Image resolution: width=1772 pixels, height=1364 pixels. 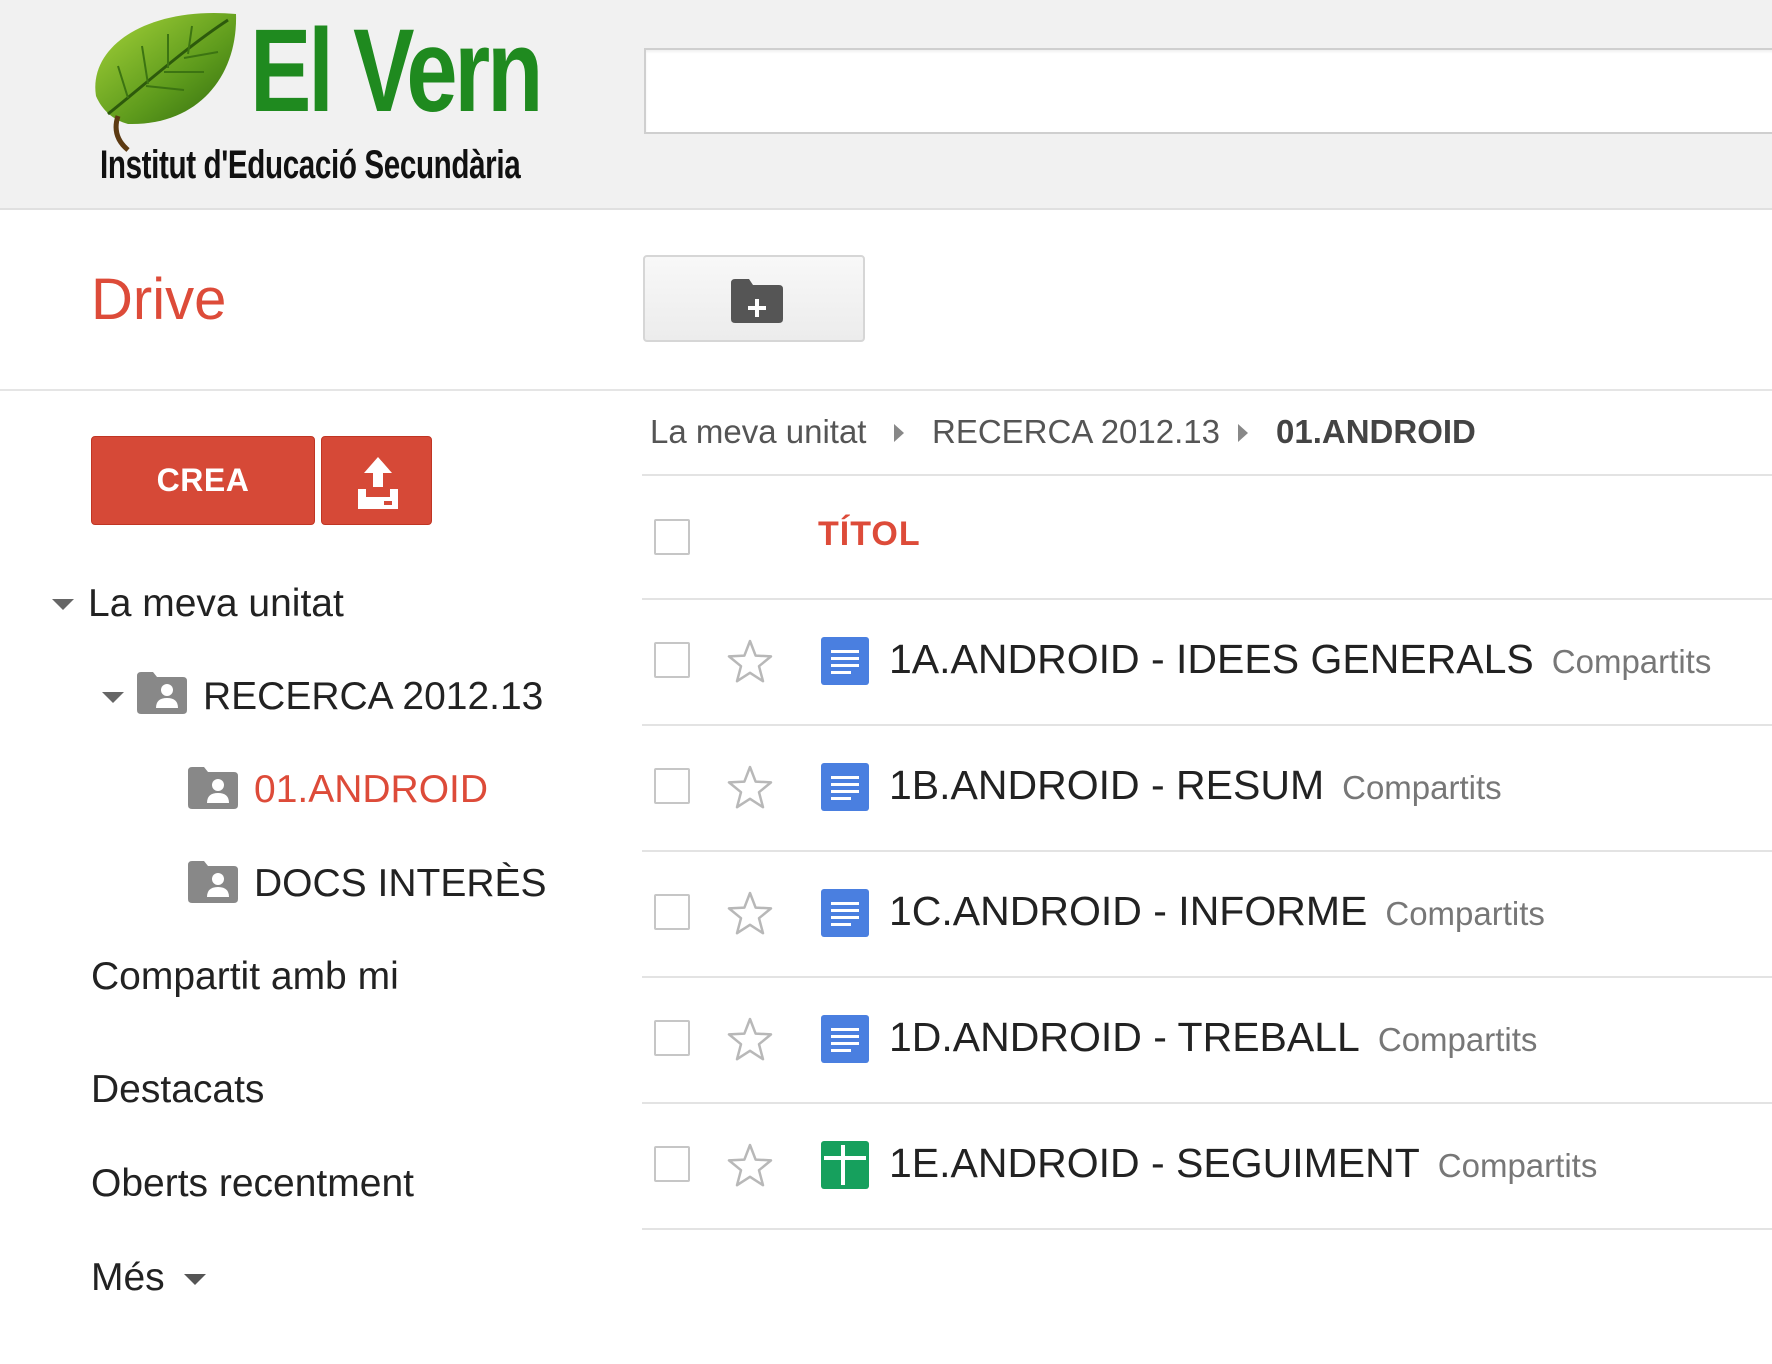 What do you see at coordinates (1211, 659) in the screenshot?
I see `file-title: 1A.ANDROID - IDEES GENERALS` at bounding box center [1211, 659].